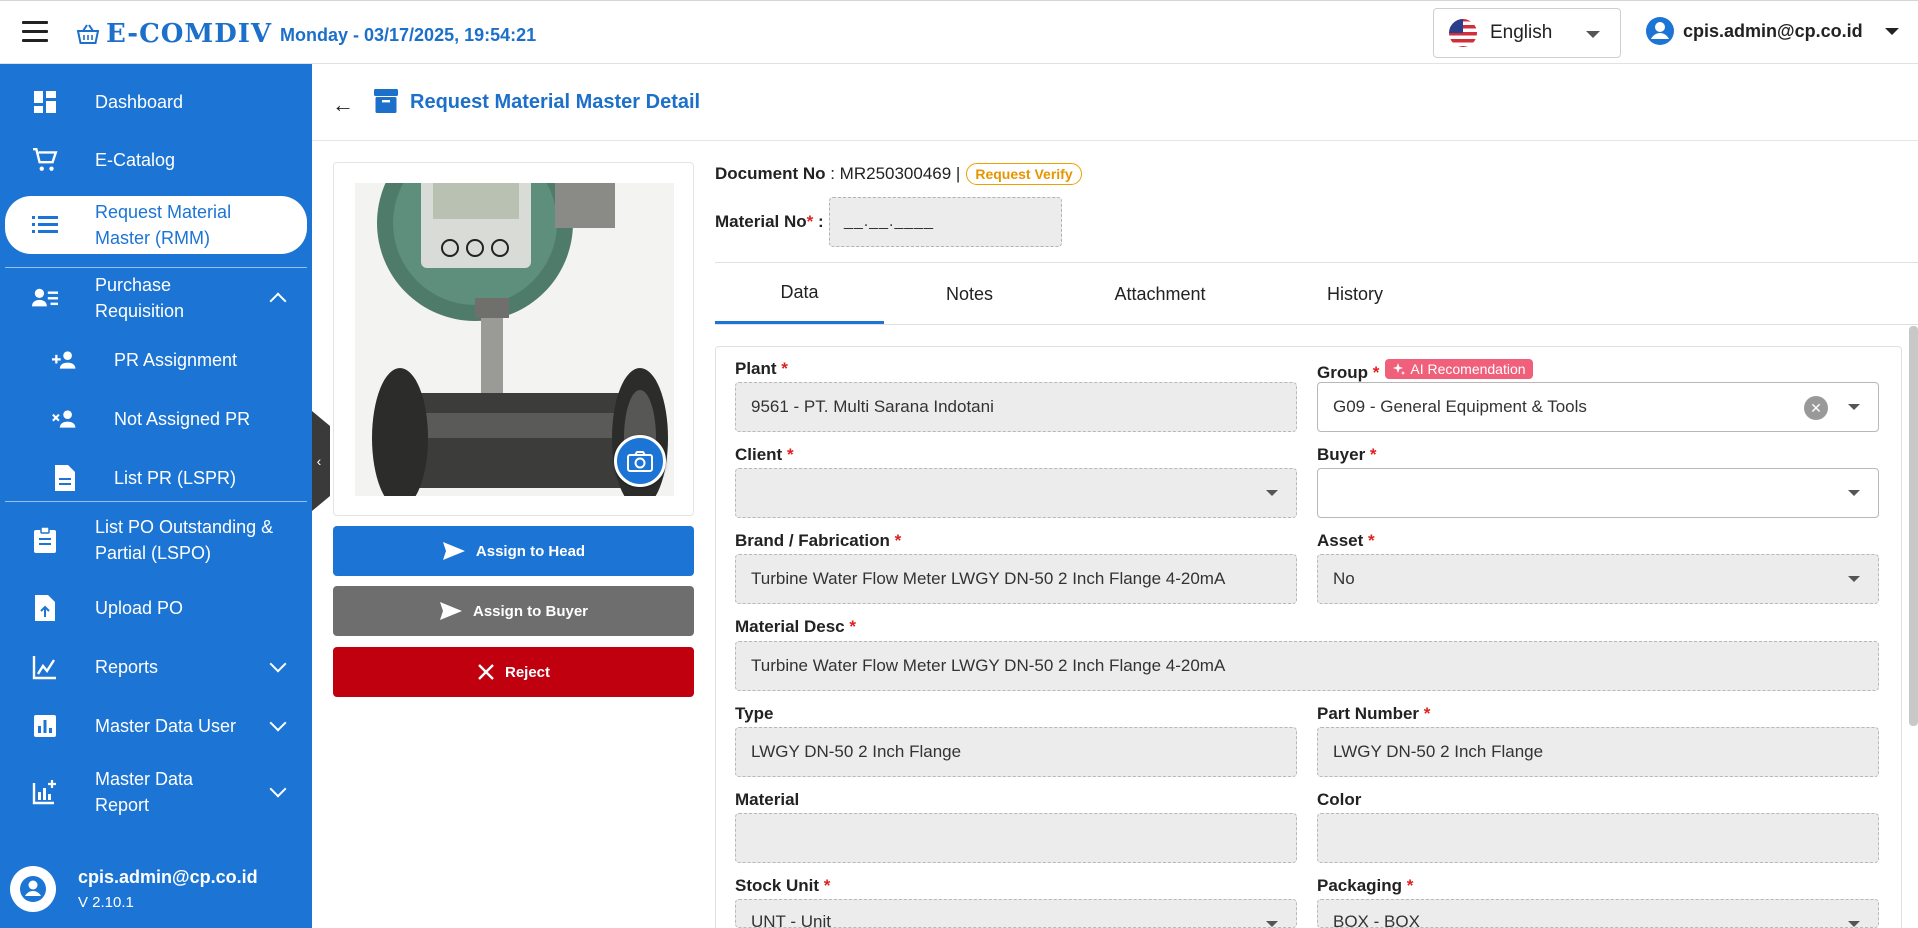  Describe the element at coordinates (761, 368) in the screenshot. I see `plant-label: Plant *` at that location.